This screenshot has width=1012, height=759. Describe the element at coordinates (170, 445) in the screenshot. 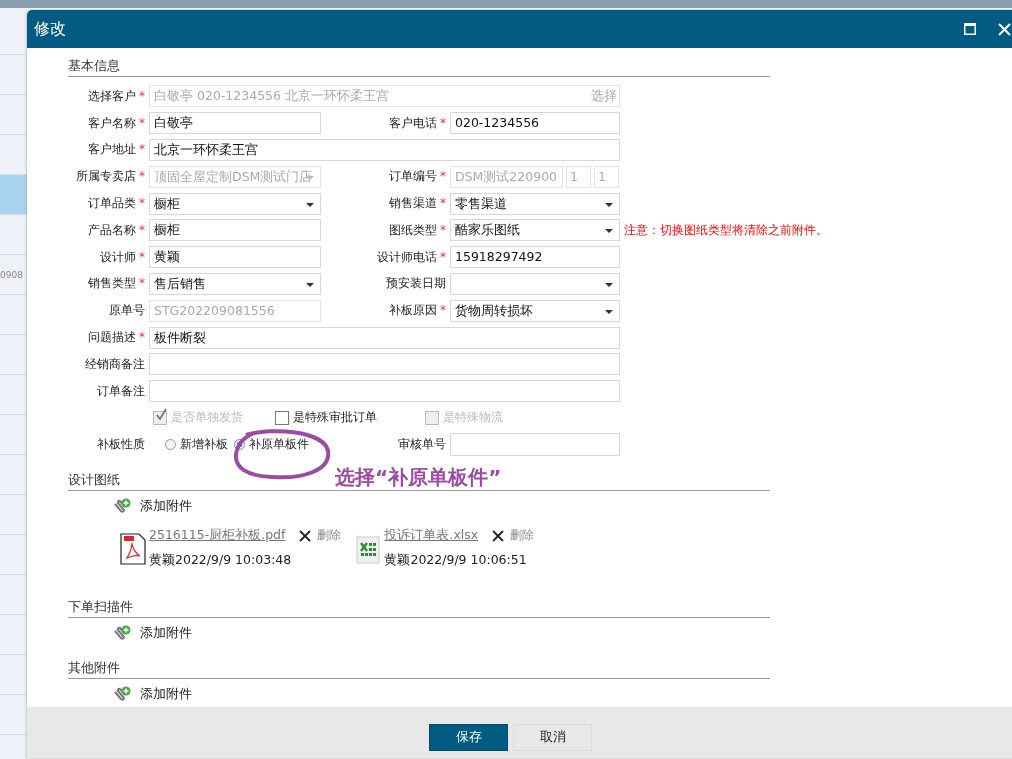

I see `radio-button` at that location.